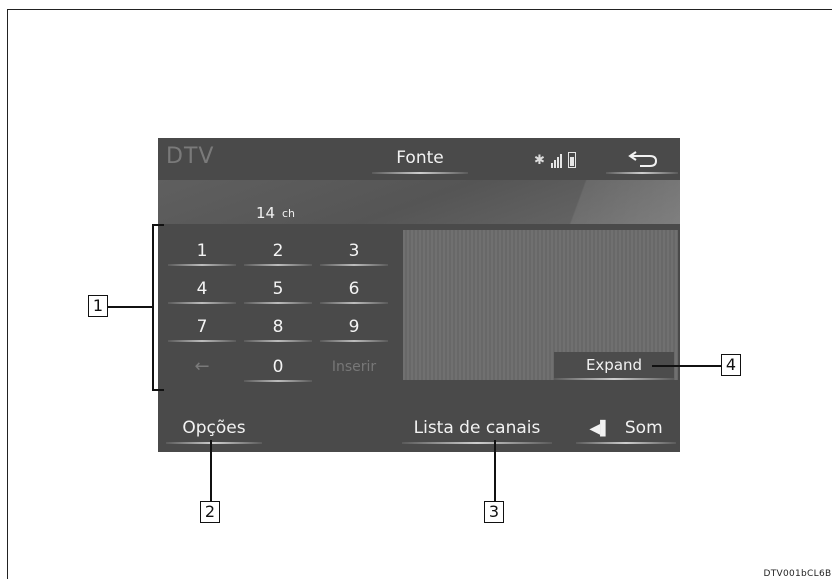  I want to click on back-button, so click(642, 159).